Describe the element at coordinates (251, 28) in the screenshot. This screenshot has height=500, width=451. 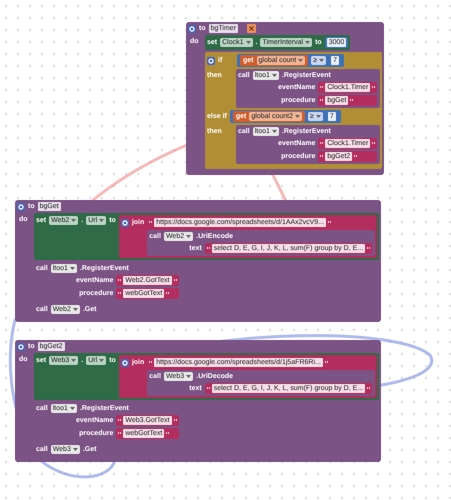
I see `close-icon` at that location.